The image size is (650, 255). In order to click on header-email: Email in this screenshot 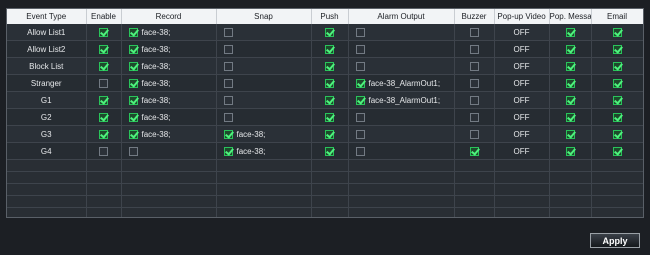, I will do `click(617, 16)`.